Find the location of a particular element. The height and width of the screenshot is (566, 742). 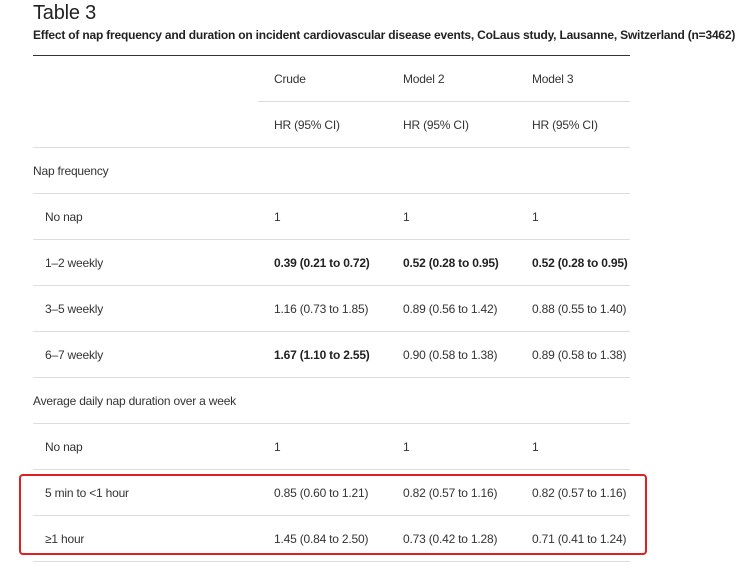

column-metric-model-3: HR (95% CI) is located at coordinates (565, 125).